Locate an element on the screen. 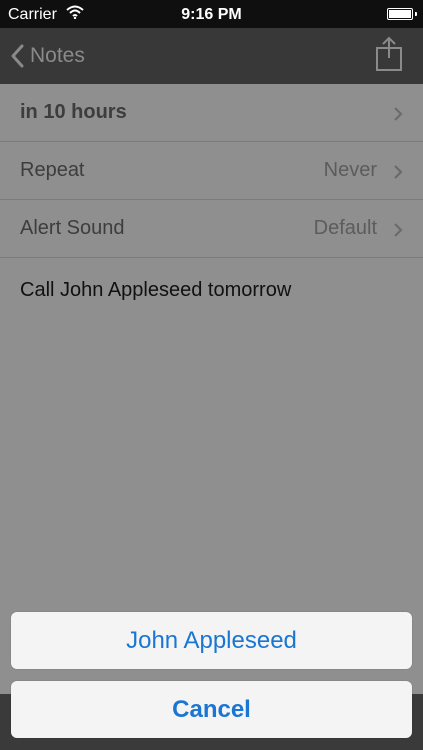 This screenshot has width=423, height=750. row-label: Repeat is located at coordinates (52, 170).